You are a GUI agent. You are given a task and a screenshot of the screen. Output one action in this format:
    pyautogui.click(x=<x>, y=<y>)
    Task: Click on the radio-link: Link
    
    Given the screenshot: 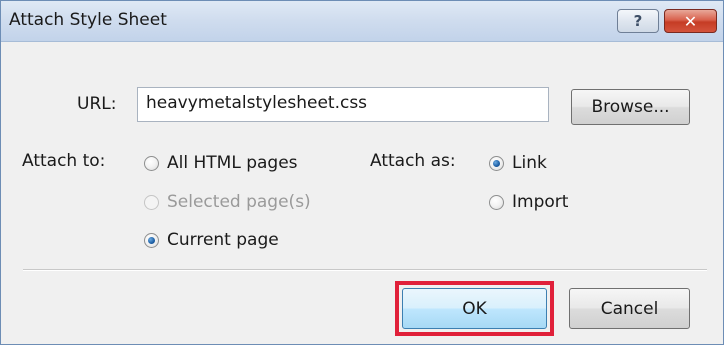 What is the action you would take?
    pyautogui.click(x=518, y=163)
    